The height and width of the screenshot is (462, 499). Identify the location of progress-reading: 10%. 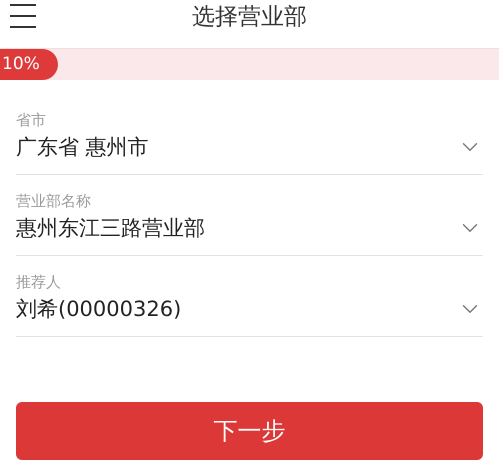
(20, 64).